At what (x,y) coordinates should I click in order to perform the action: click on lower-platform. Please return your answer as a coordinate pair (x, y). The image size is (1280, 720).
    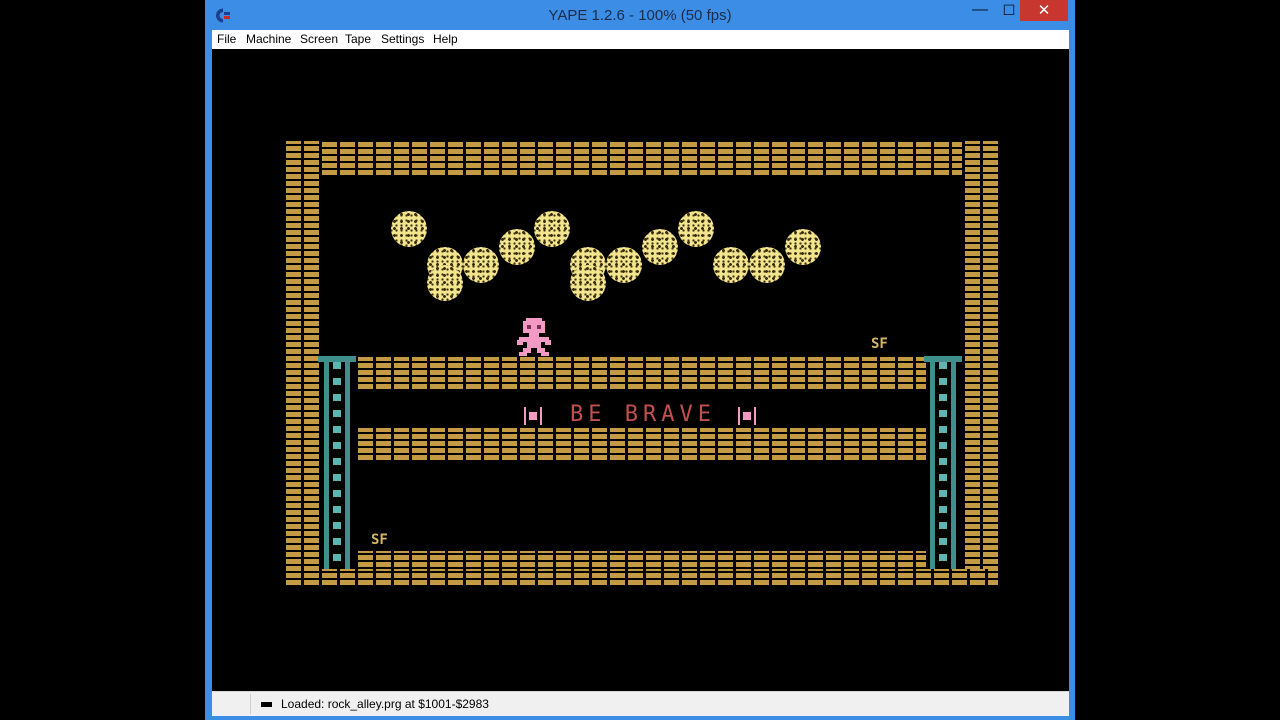
    Looking at the image, I should click on (640, 560).